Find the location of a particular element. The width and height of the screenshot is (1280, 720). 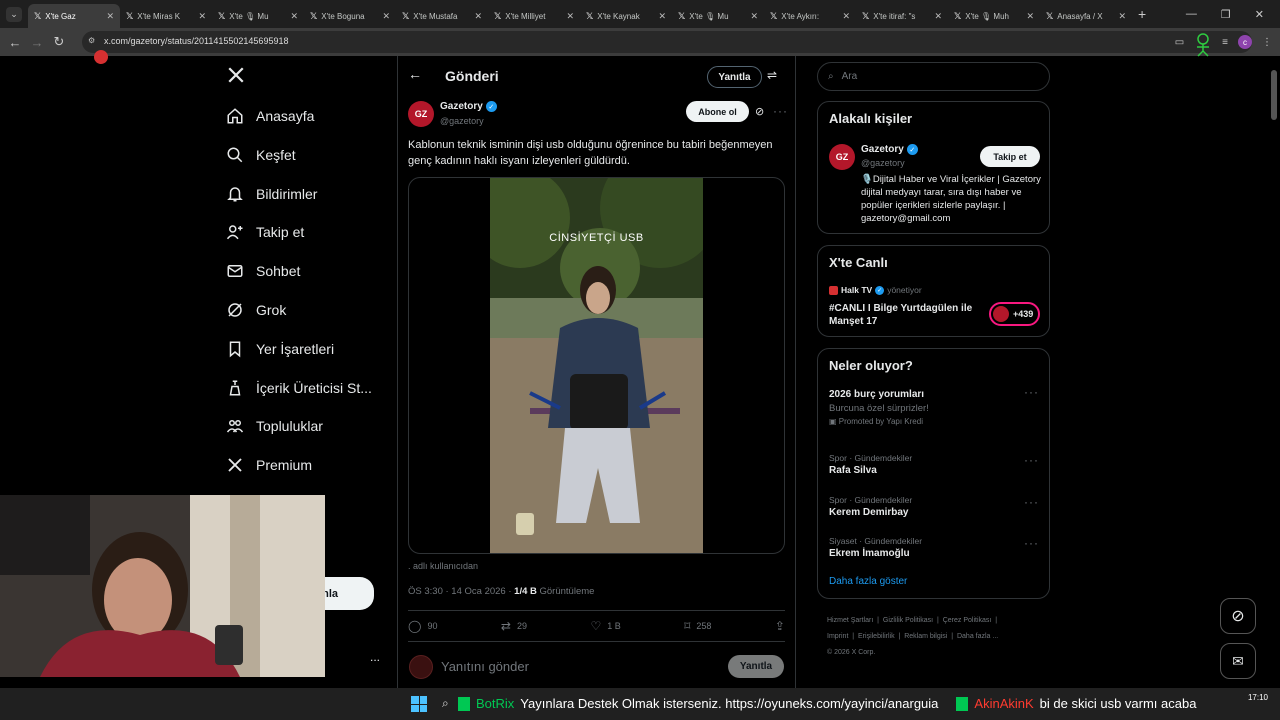

search-icon: ⌕ is located at coordinates (445, 703).